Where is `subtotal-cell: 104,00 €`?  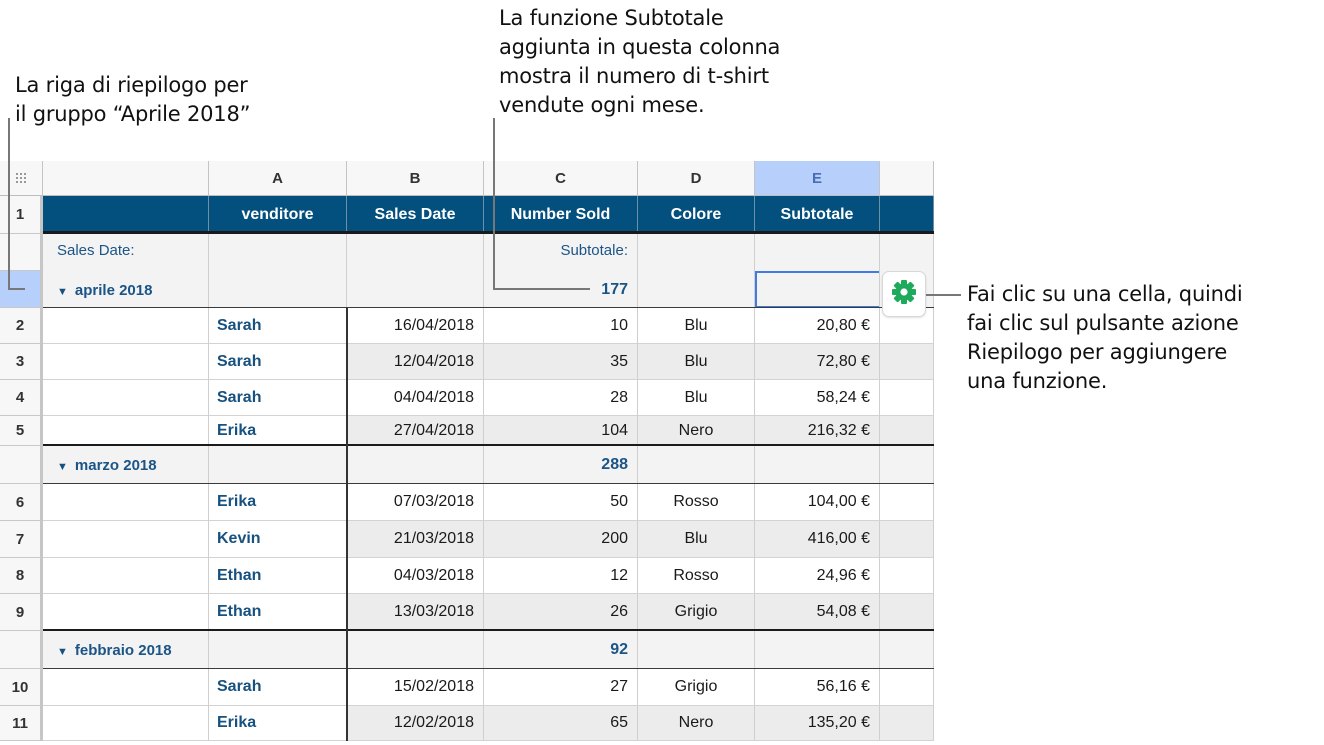 subtotal-cell: 104,00 € is located at coordinates (817, 502).